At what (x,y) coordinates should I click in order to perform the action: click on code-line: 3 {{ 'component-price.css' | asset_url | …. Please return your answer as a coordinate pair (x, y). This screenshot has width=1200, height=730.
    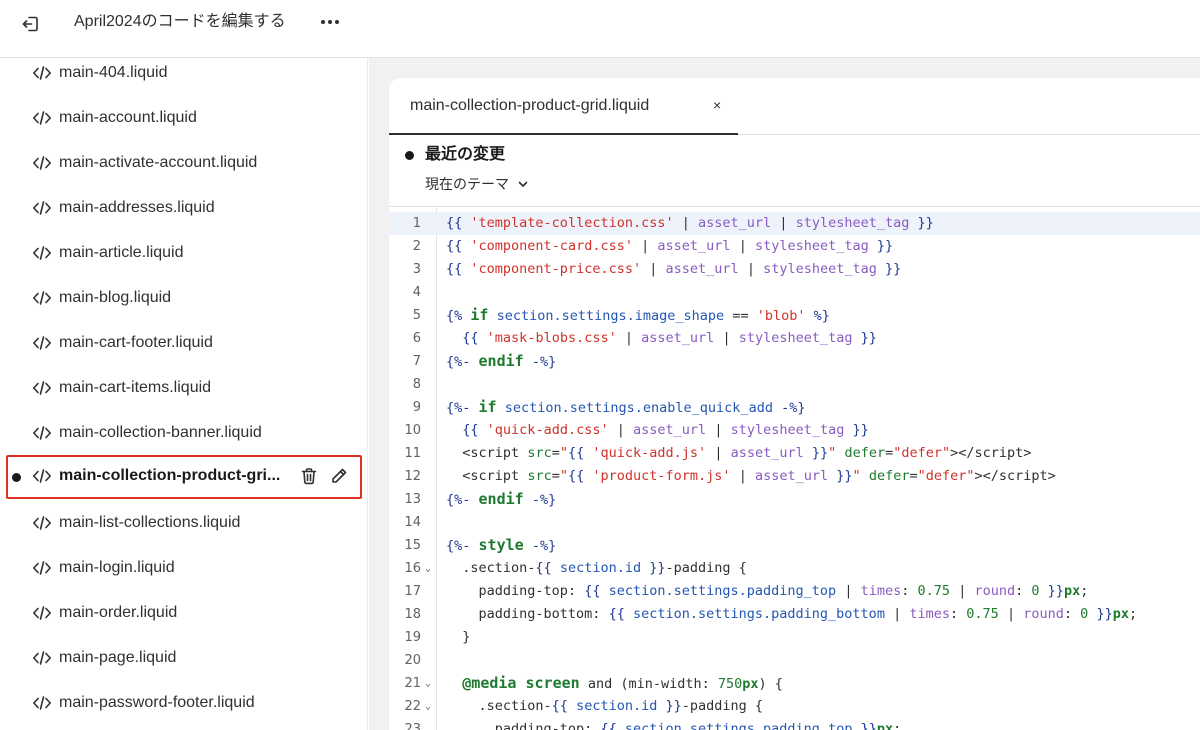
    Looking at the image, I should click on (794, 269).